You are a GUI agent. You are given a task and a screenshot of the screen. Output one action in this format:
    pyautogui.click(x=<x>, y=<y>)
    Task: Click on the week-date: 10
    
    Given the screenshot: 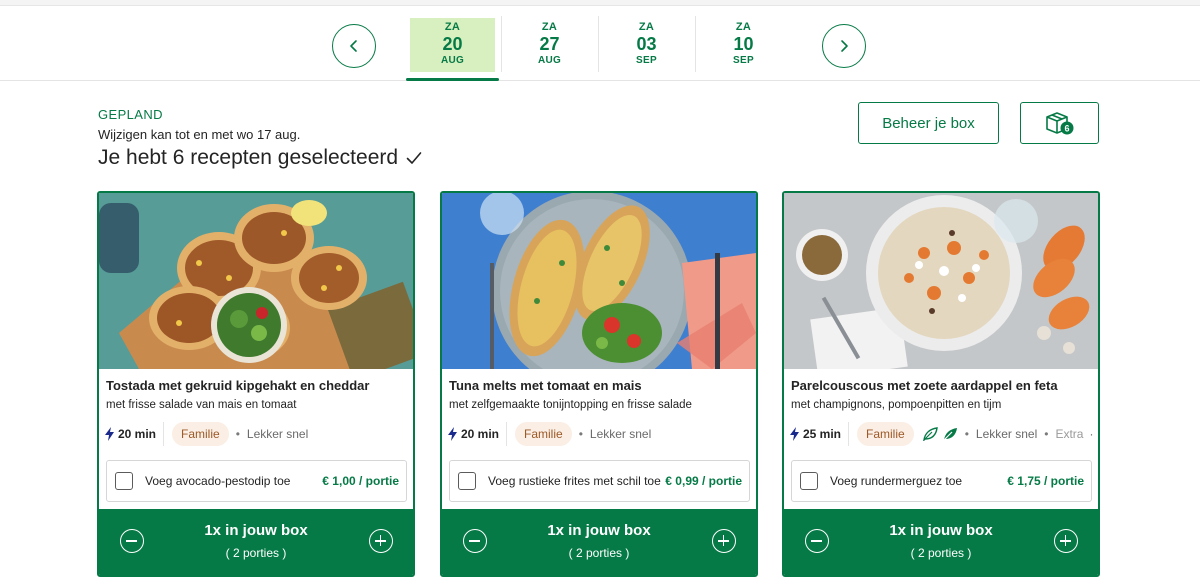 What is the action you would take?
    pyautogui.click(x=743, y=44)
    